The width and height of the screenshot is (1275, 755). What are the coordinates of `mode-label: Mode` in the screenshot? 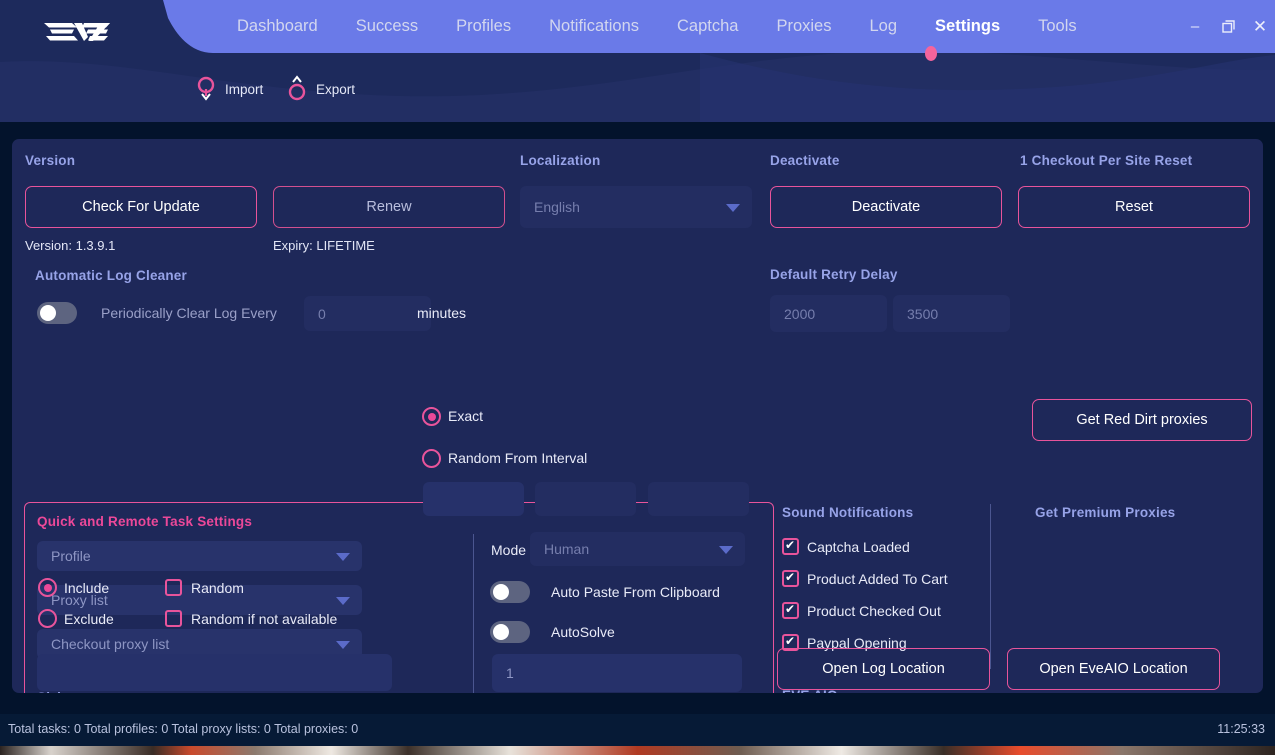 It's located at (509, 550).